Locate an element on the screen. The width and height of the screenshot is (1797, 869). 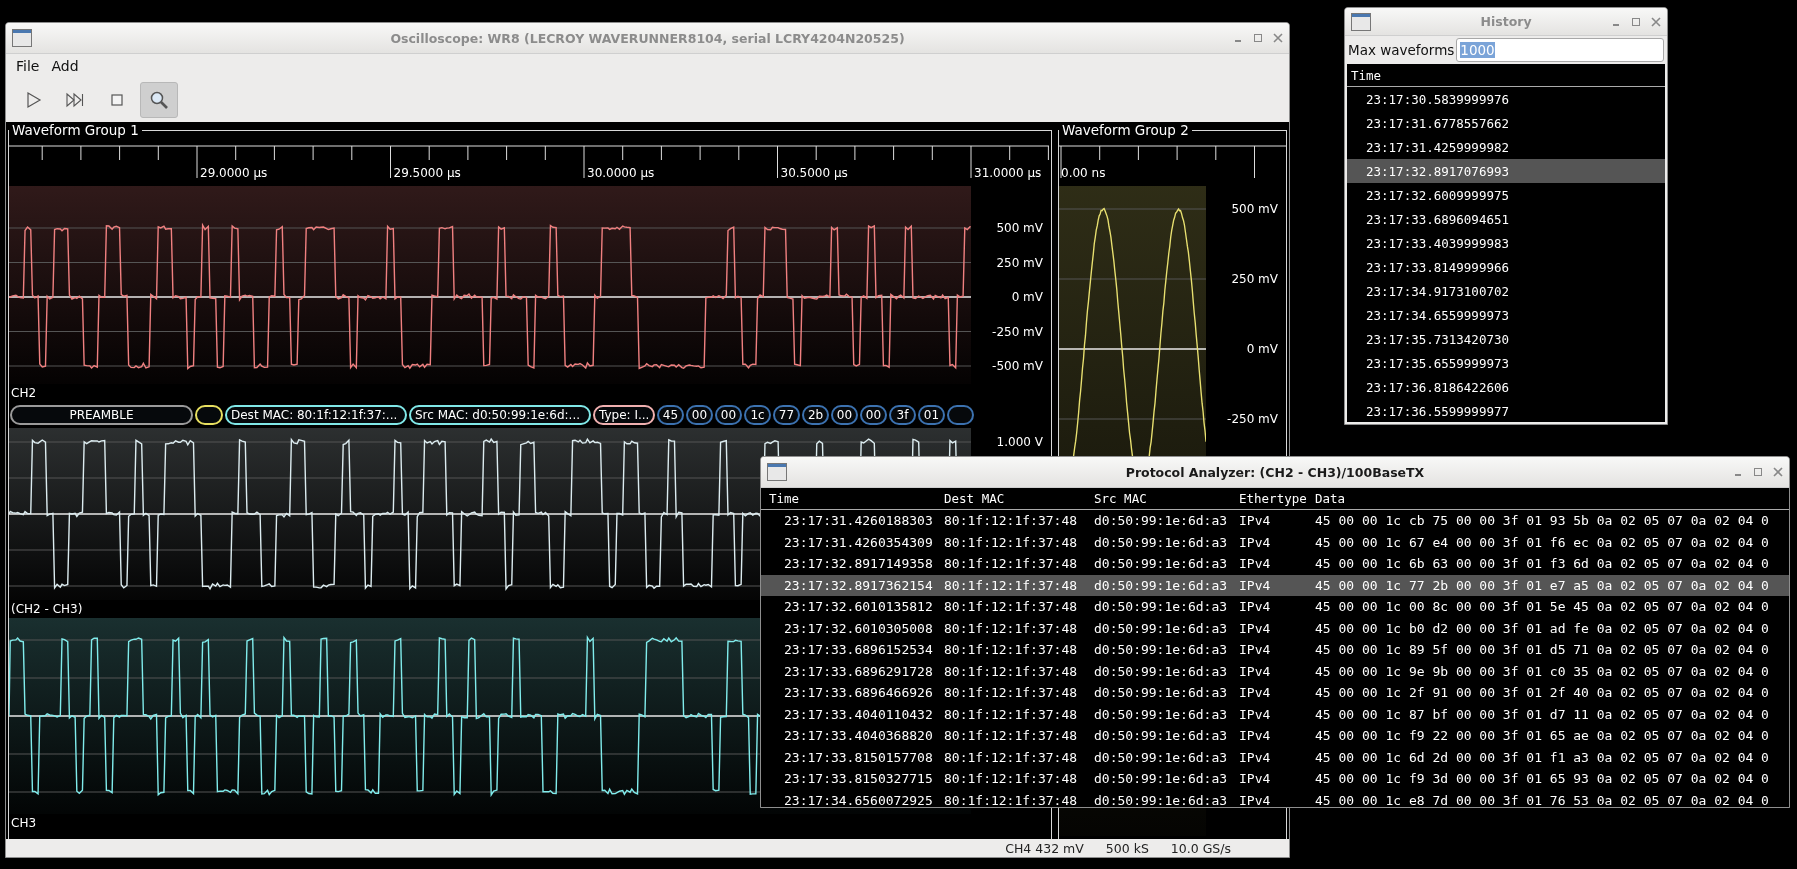
table-cell-text: 45 00 00 1c f9 22 00 00 3f 01 65 ae 0a 02 05 07 0a 02 04 0 is located at coordinates (1542, 736).